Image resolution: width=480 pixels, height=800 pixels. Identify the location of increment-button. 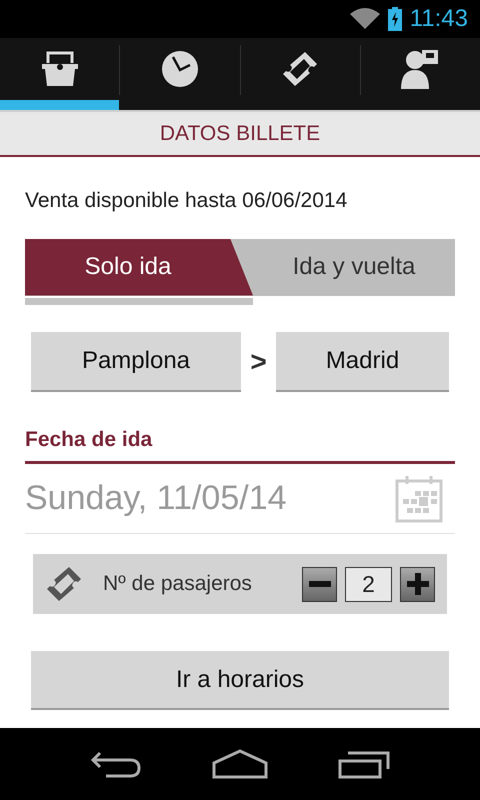
(417, 584).